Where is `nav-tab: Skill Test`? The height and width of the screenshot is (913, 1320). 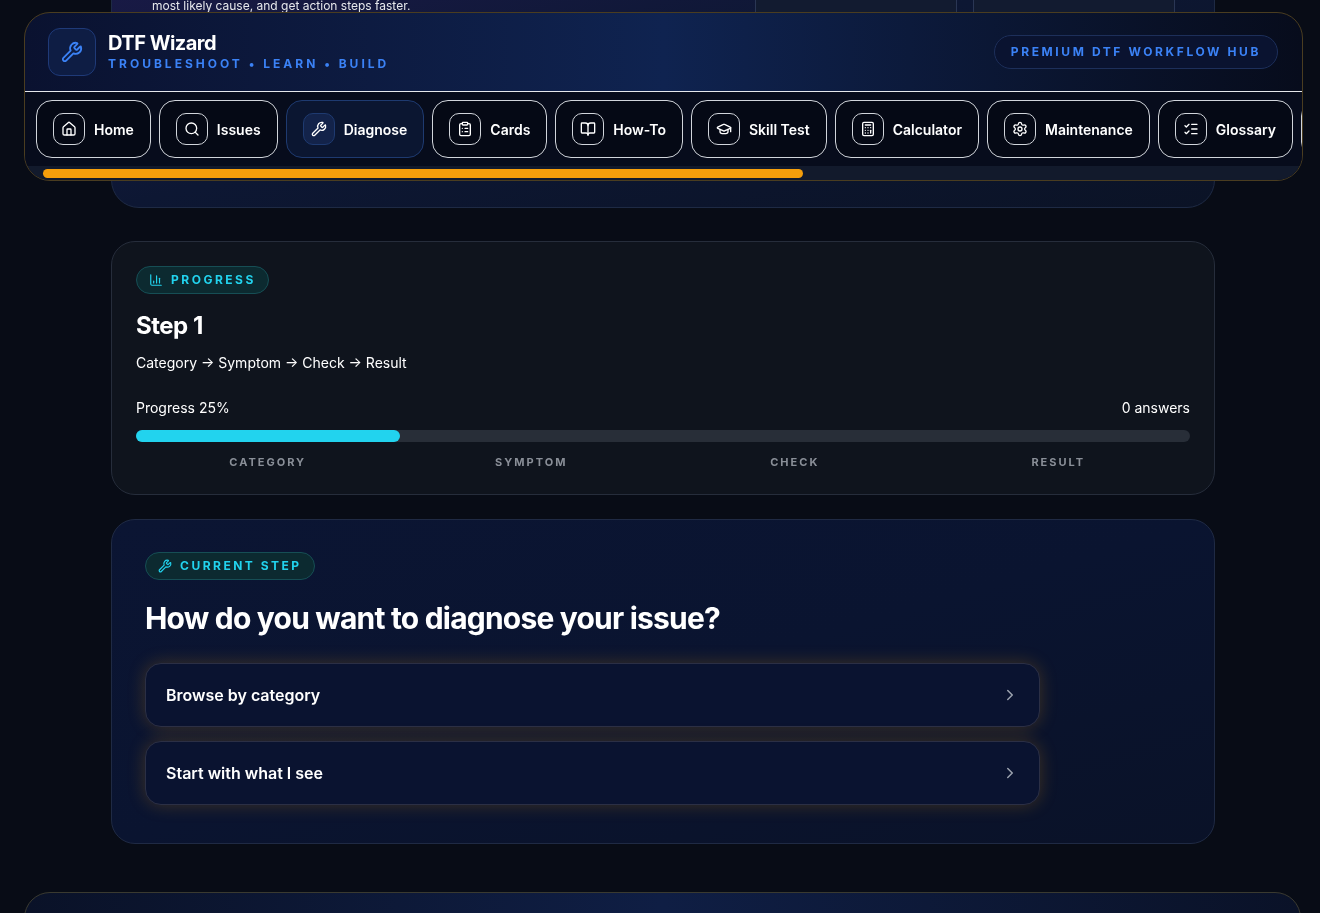
nav-tab: Skill Test is located at coordinates (759, 129).